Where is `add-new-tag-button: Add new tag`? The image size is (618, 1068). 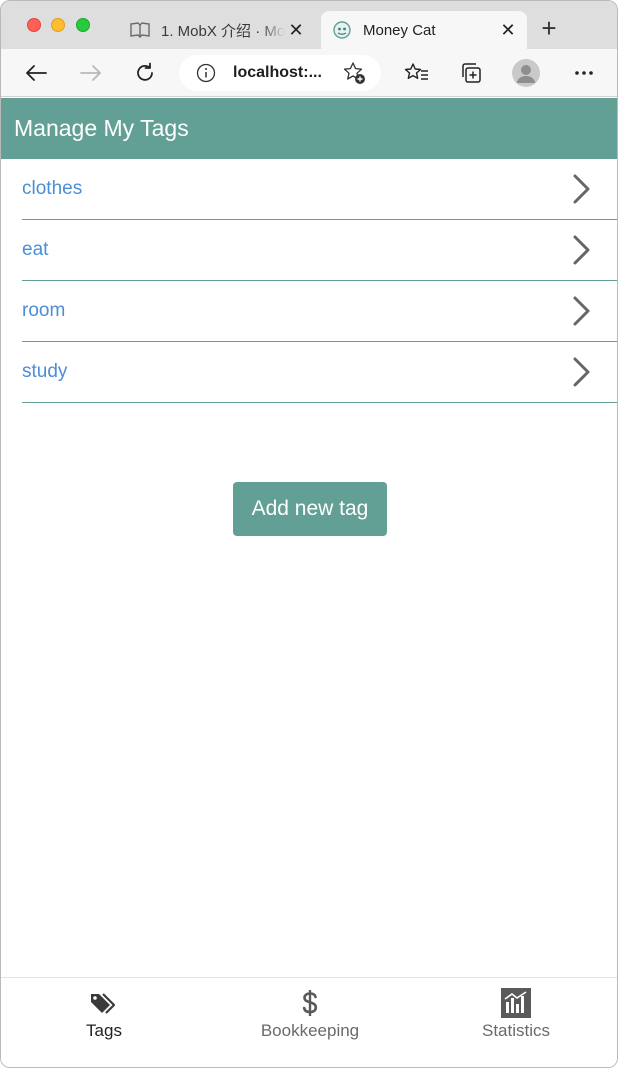 add-new-tag-button: Add new tag is located at coordinates (310, 509).